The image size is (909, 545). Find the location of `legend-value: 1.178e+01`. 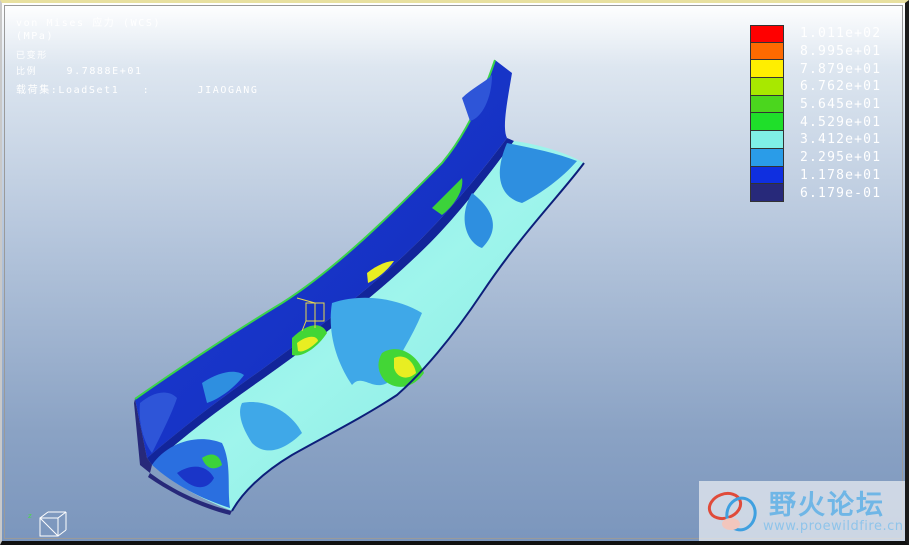

legend-value: 1.178e+01 is located at coordinates (841, 175).